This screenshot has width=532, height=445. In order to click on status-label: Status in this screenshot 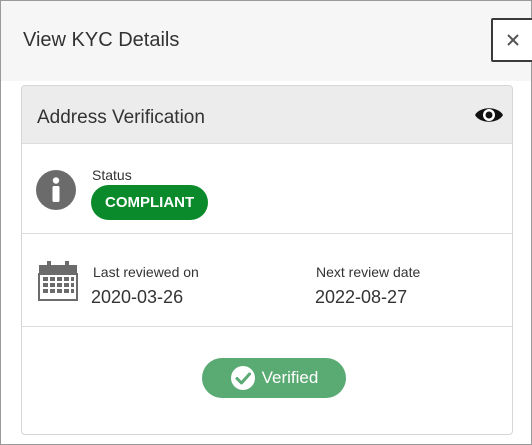, I will do `click(112, 175)`.